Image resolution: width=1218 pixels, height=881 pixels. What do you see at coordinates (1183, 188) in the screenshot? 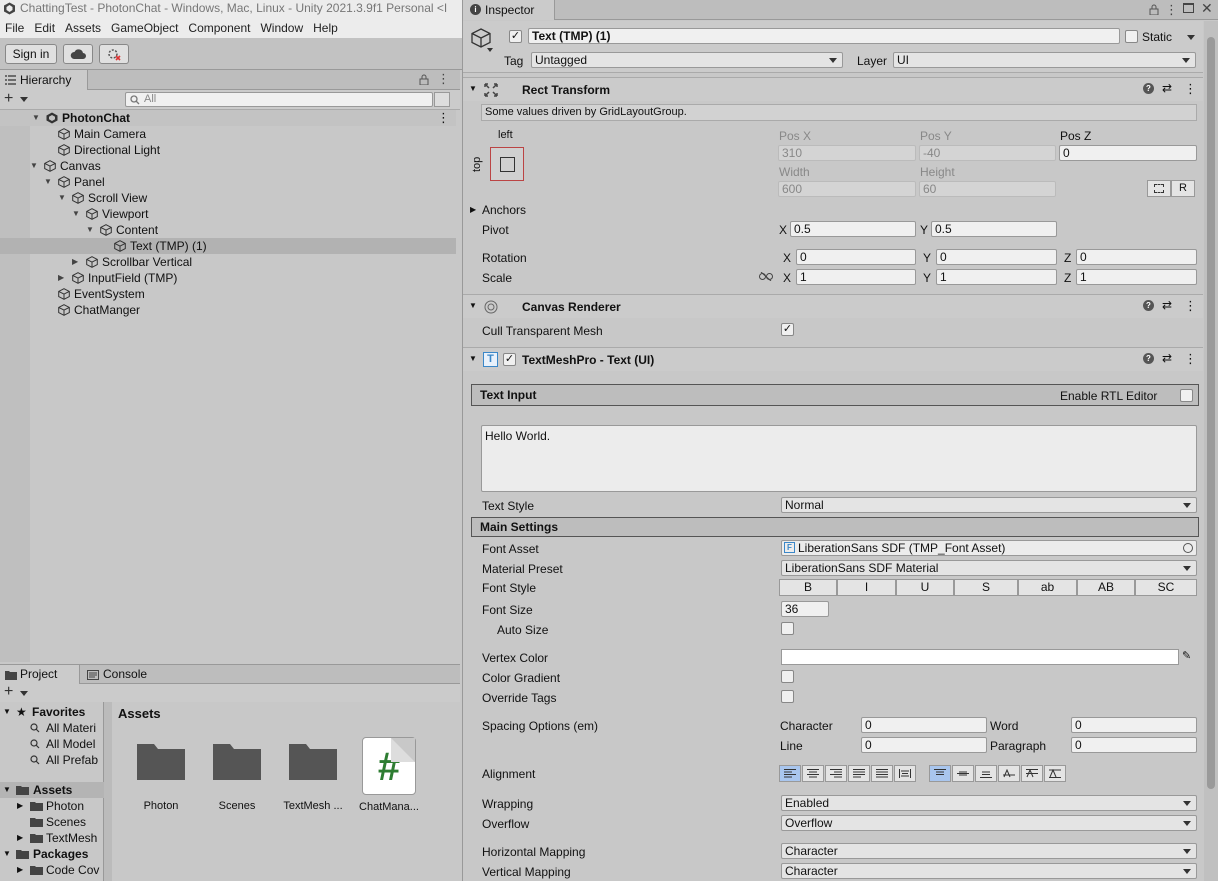
I see `raw-edit-button: R` at bounding box center [1183, 188].